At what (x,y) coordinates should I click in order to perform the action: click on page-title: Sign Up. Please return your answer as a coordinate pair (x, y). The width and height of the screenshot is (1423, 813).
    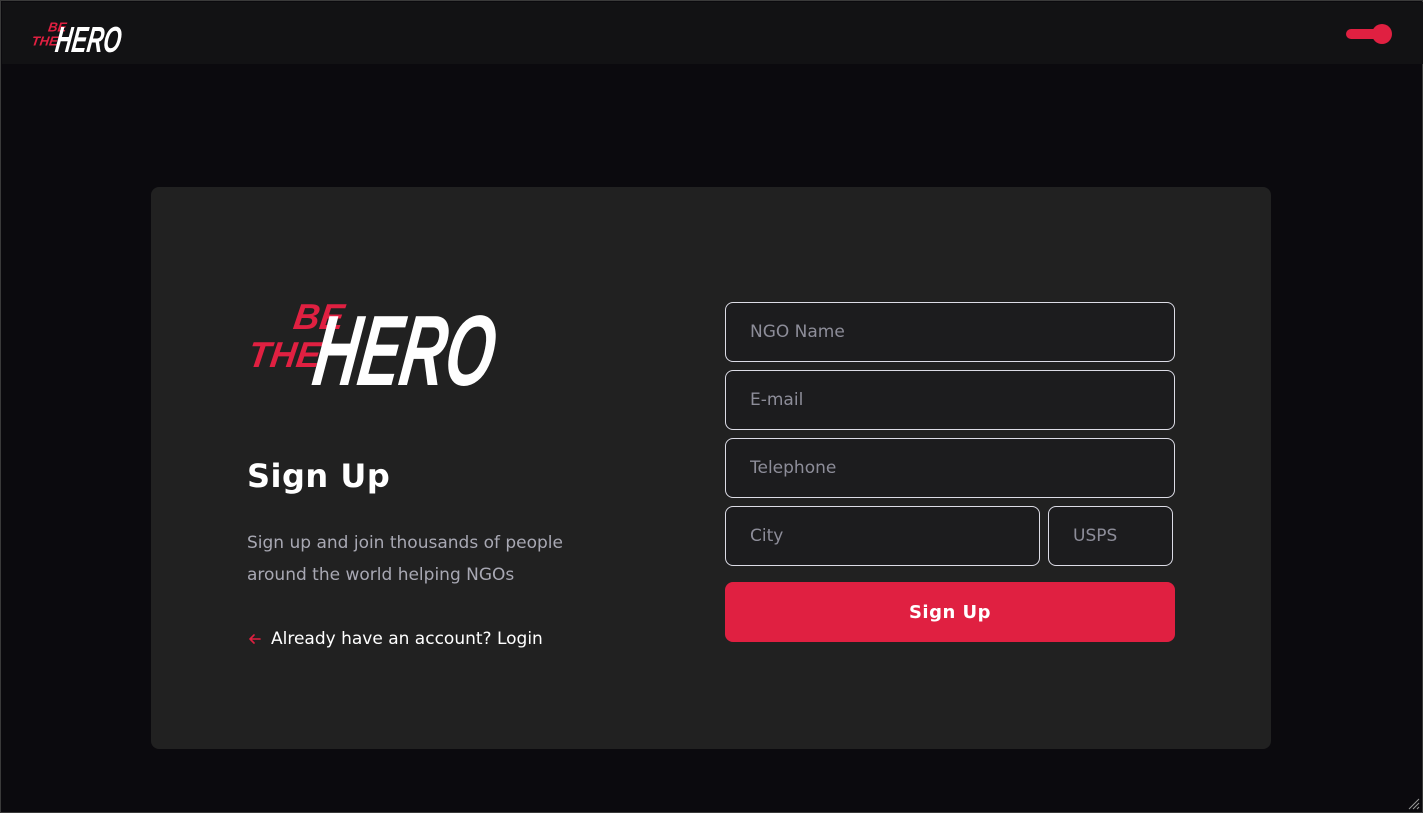
    Looking at the image, I should click on (319, 476).